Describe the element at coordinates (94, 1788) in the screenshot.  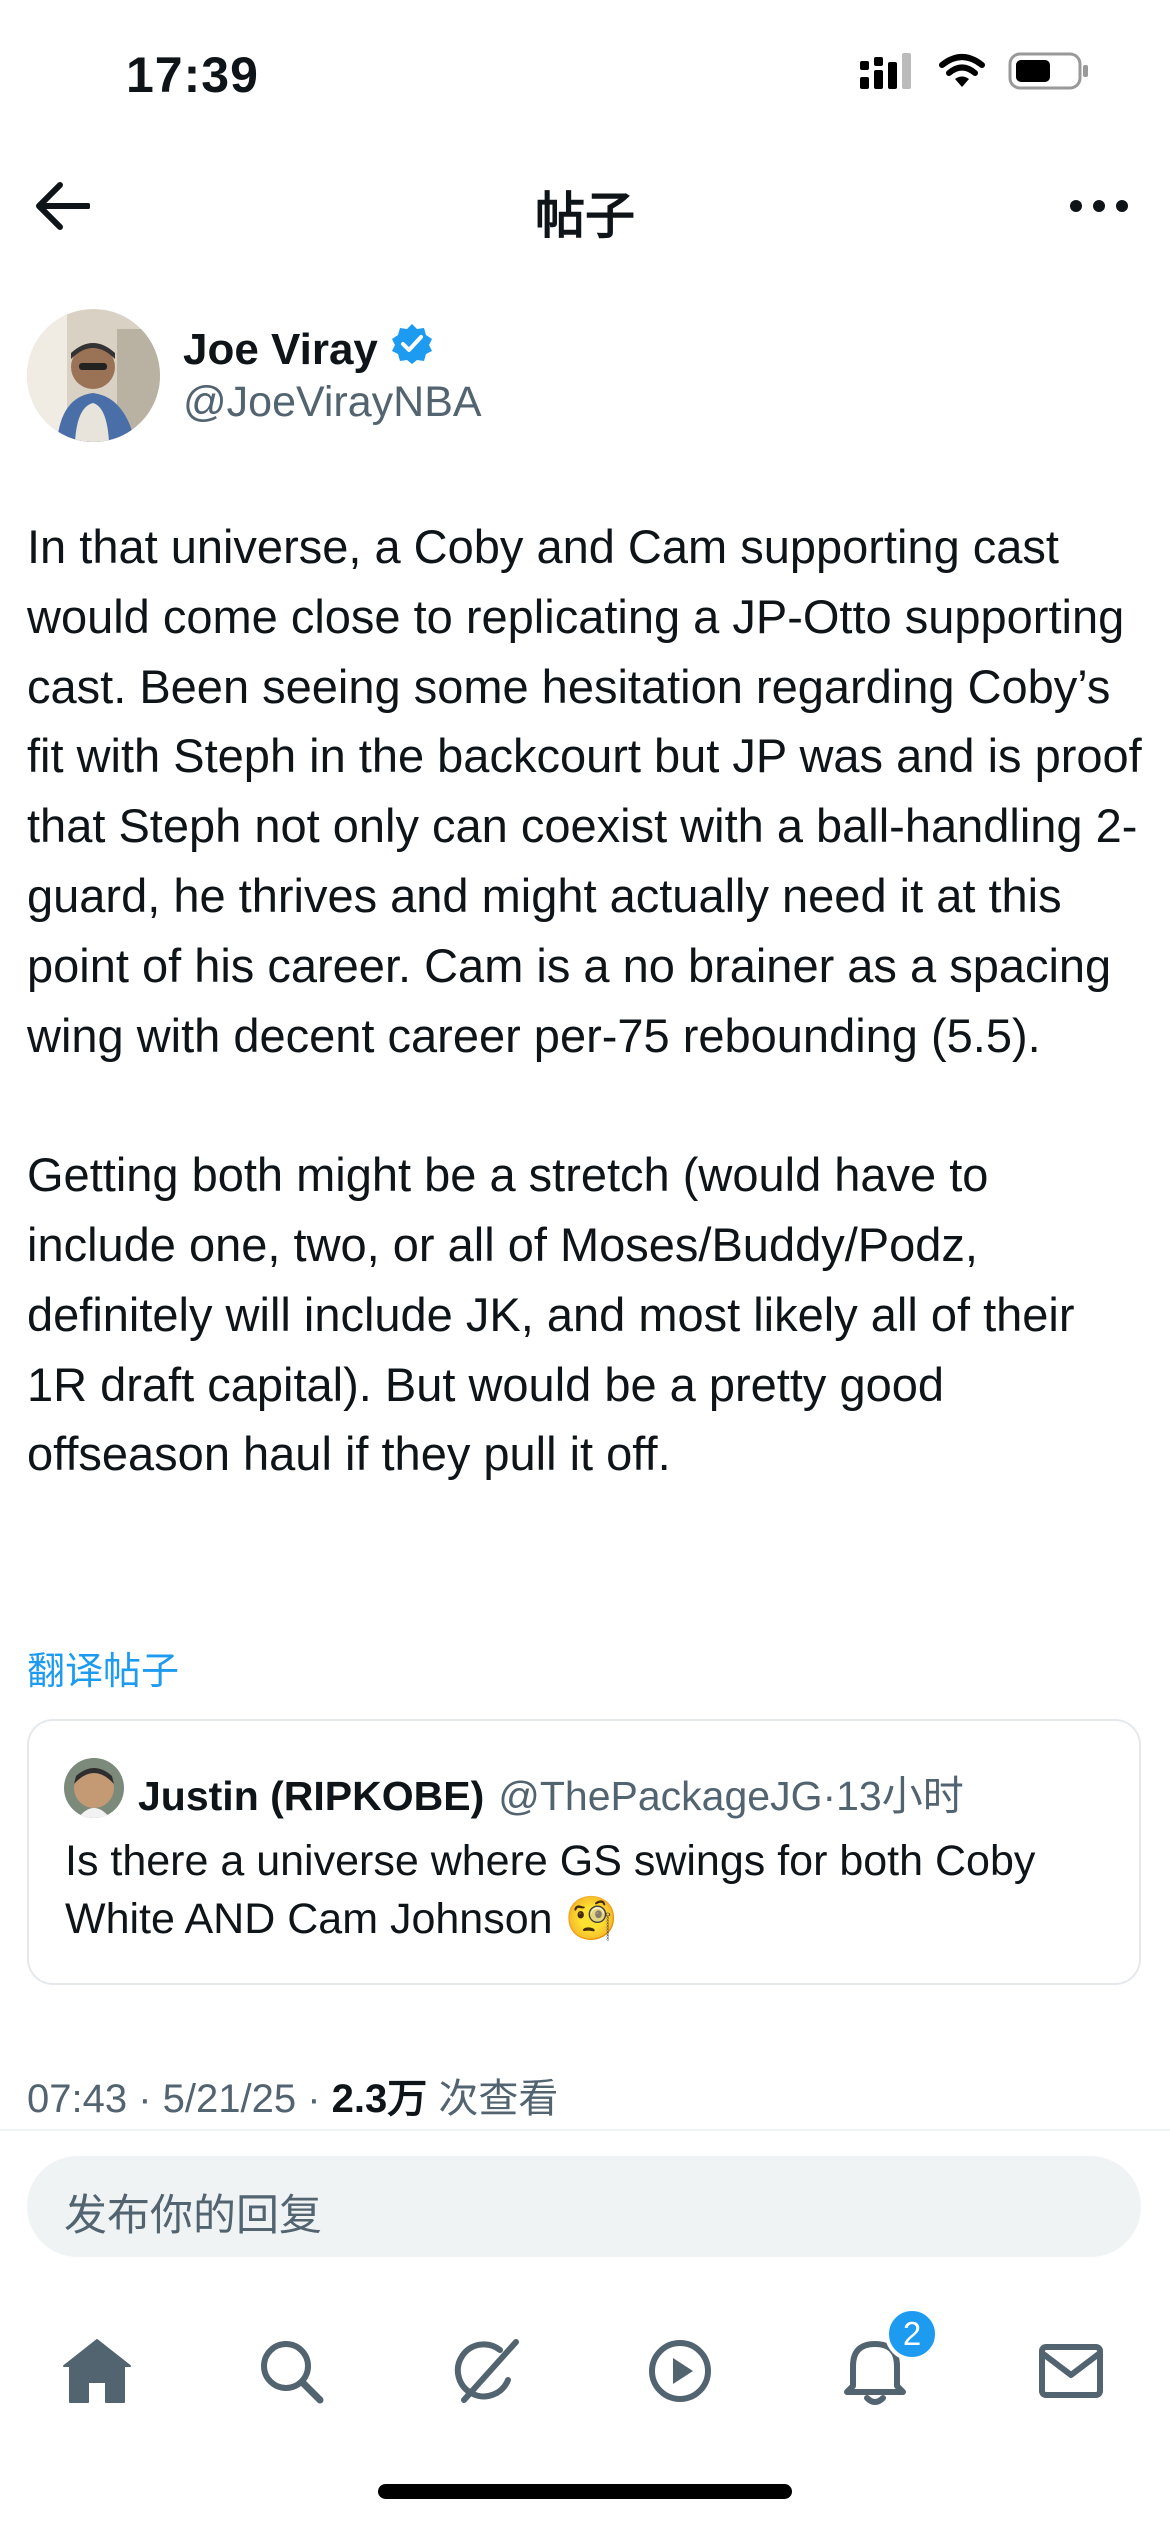
I see `quote-author-avatar` at that location.